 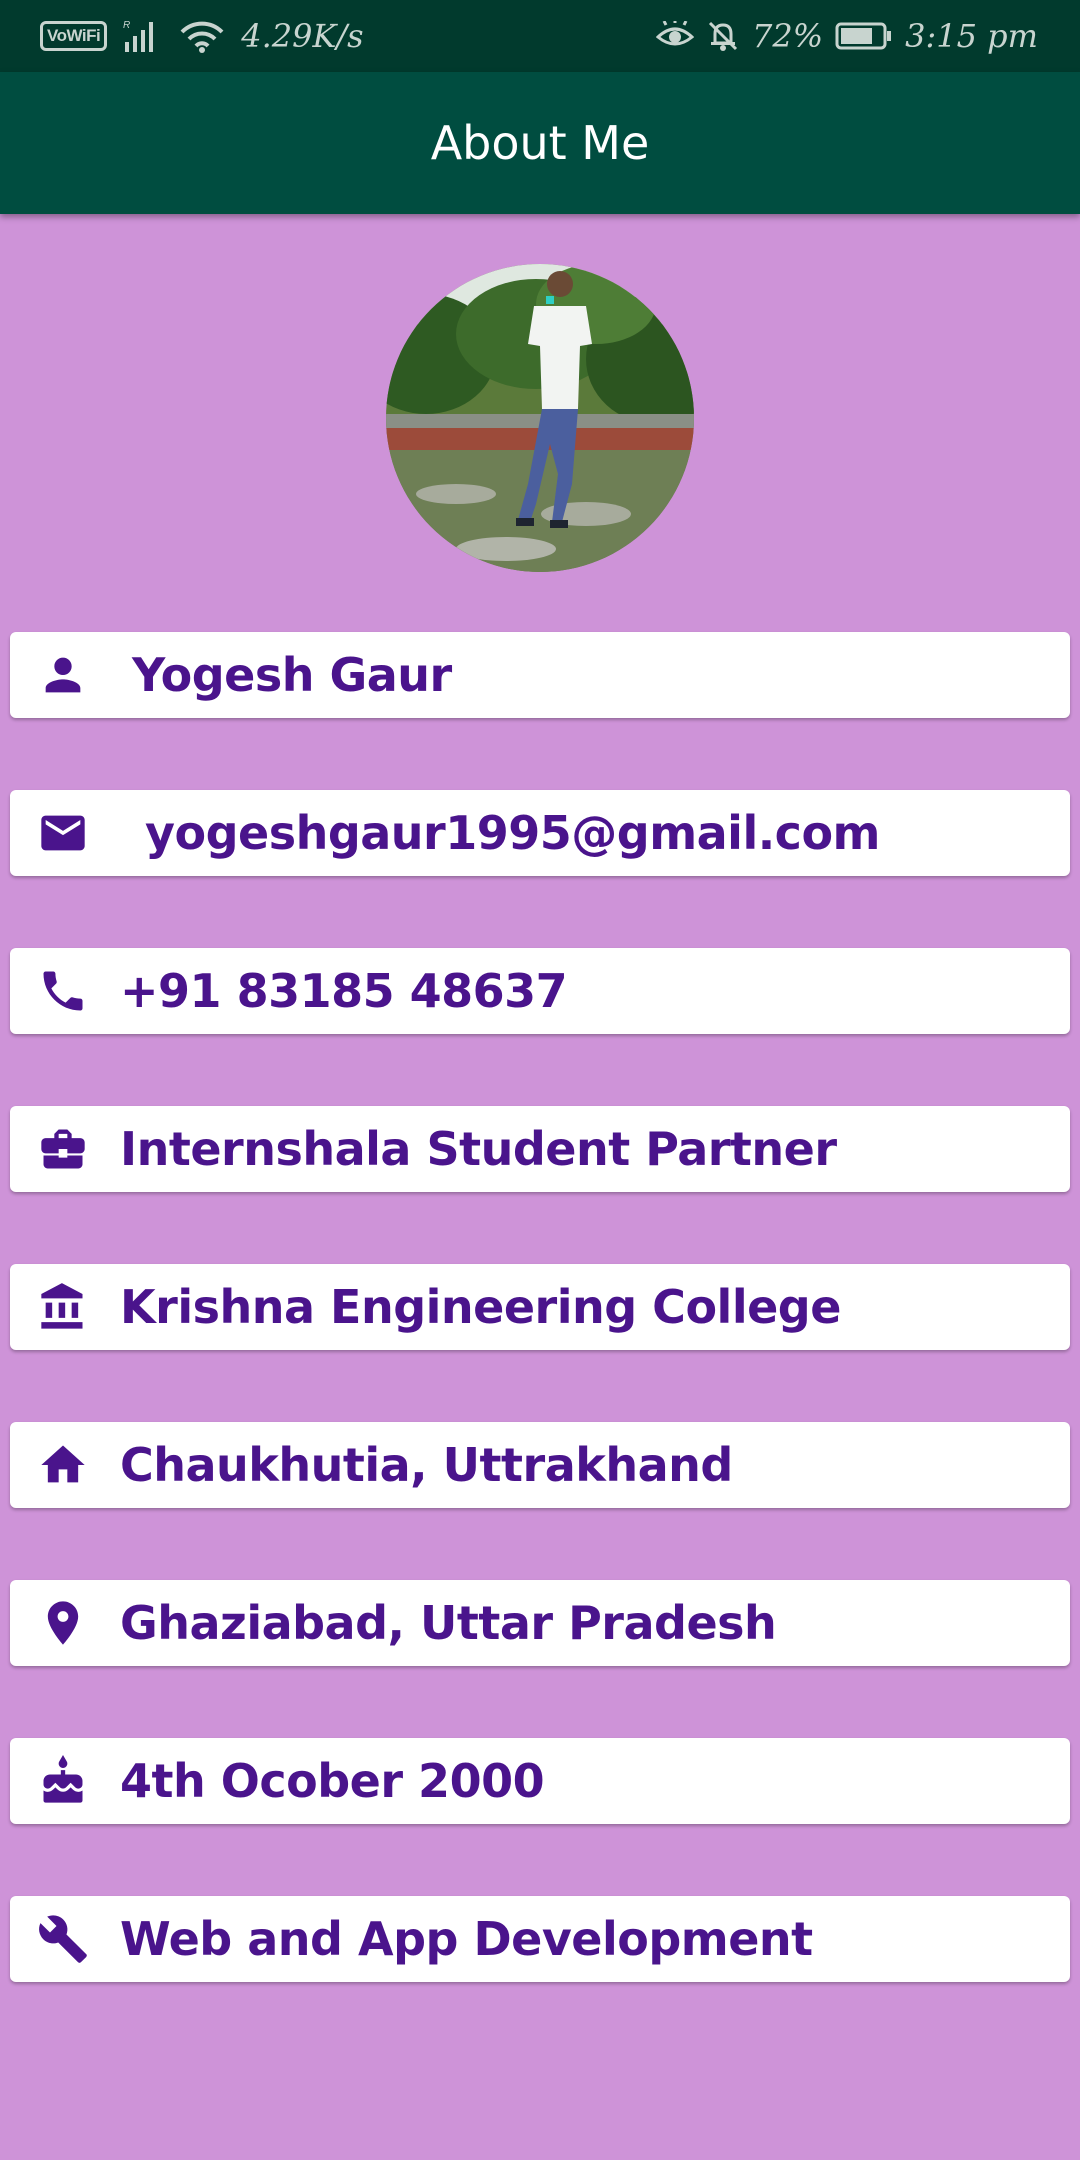 I want to click on location-pin-icon, so click(x=63, y=1623).